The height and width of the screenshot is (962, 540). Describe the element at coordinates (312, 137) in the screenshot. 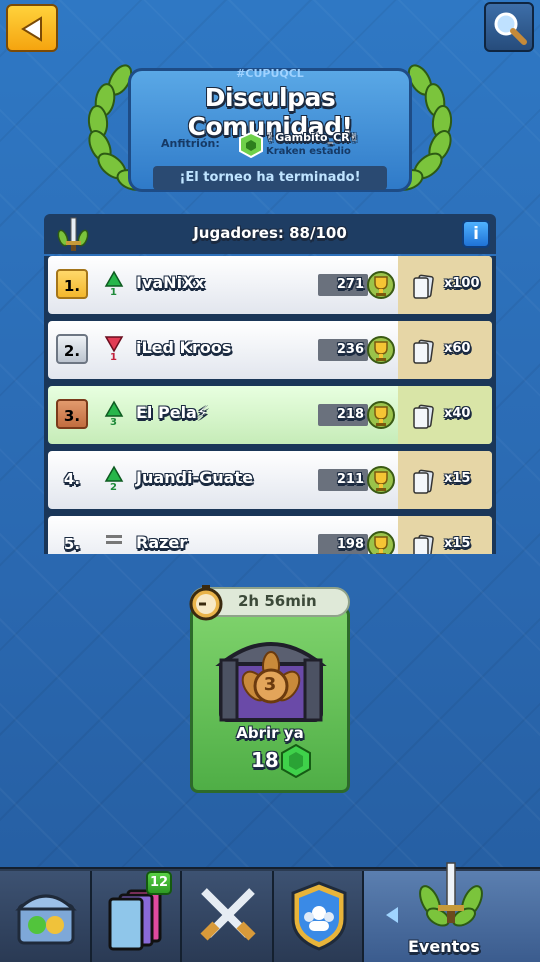

I see `host-name: ✌Gambito_CR✌` at that location.